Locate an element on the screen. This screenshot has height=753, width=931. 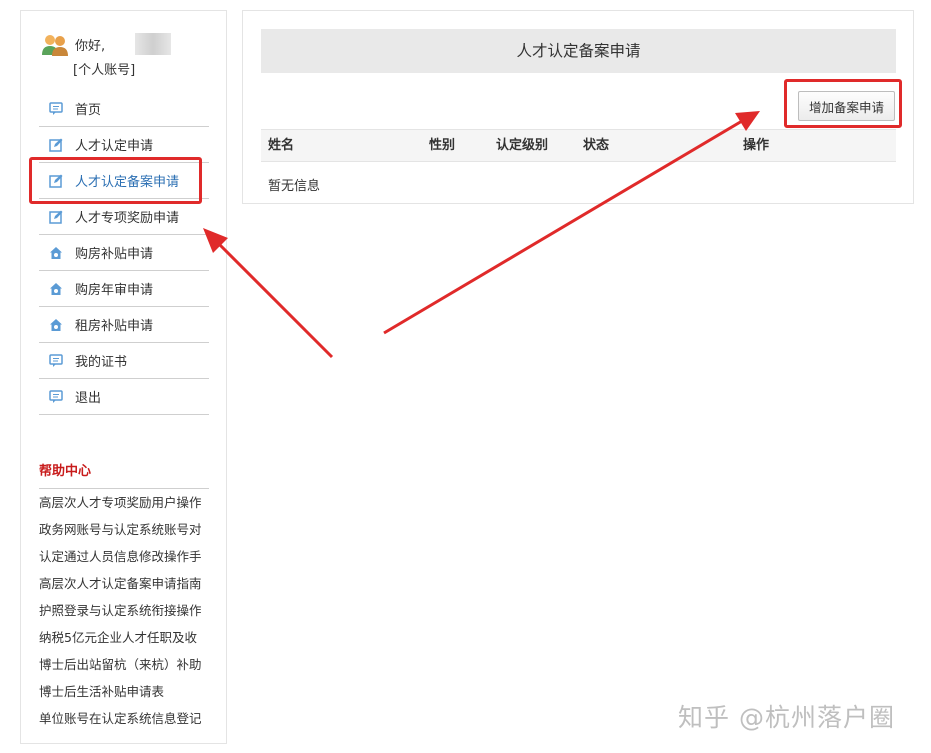
arrow-to-button is located at coordinates (571, 223).